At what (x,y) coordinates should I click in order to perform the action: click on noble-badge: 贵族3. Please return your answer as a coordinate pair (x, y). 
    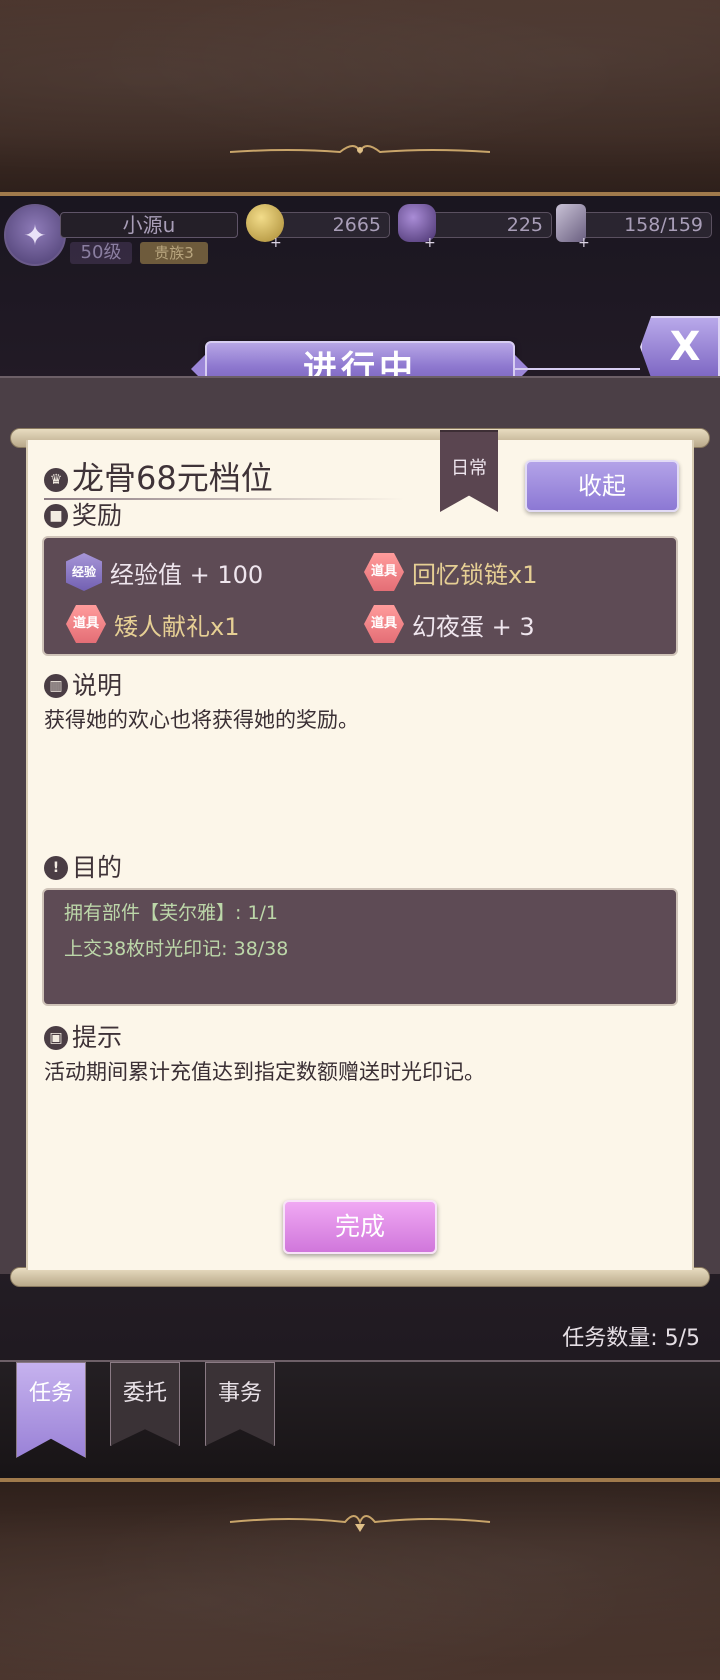
    Looking at the image, I should click on (174, 253).